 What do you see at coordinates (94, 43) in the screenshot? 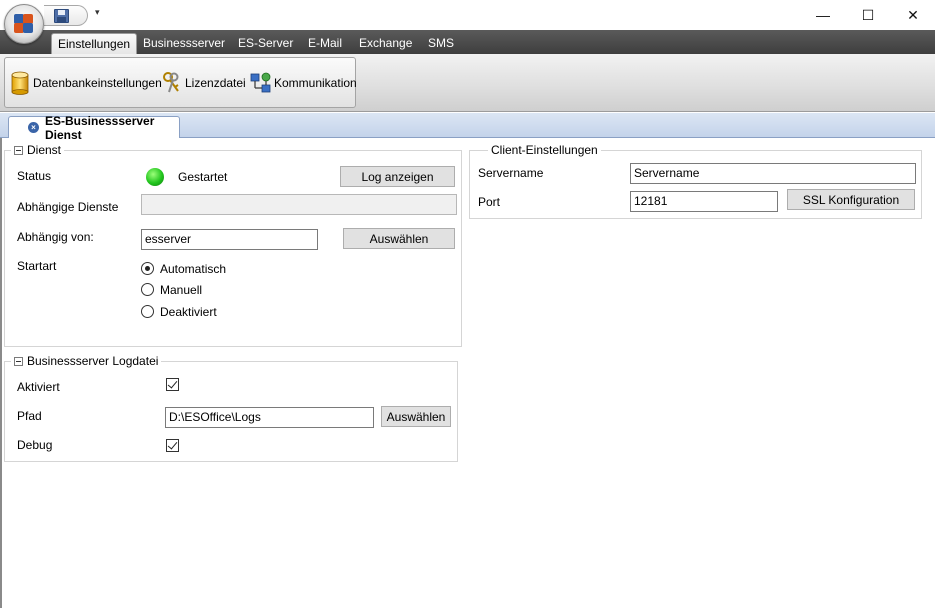
I see `tab-einstellungen: Einstellungen` at bounding box center [94, 43].